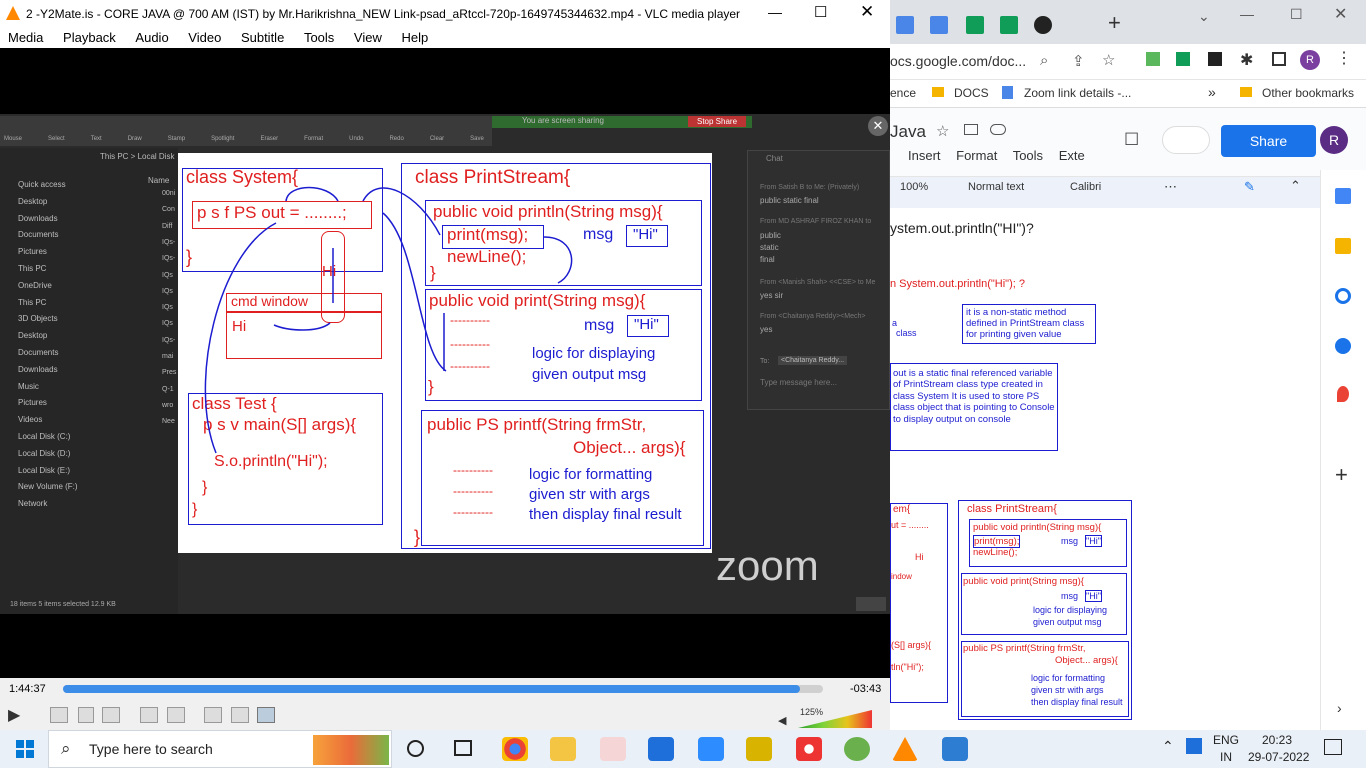 The height and width of the screenshot is (768, 1366). What do you see at coordinates (169, 372) in the screenshot?
I see `explorer-file: Pres` at bounding box center [169, 372].